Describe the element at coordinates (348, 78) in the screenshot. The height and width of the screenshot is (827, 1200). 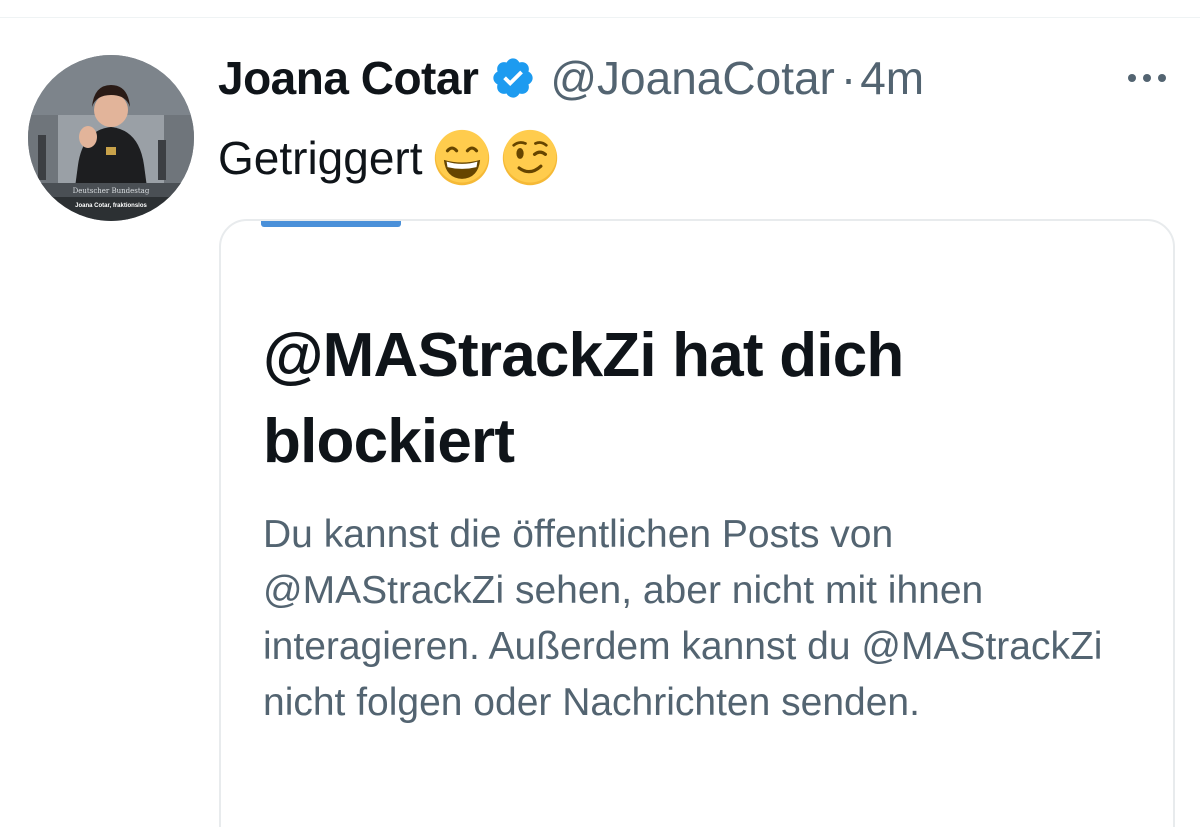
I see `author-name: Joana Cotar` at that location.